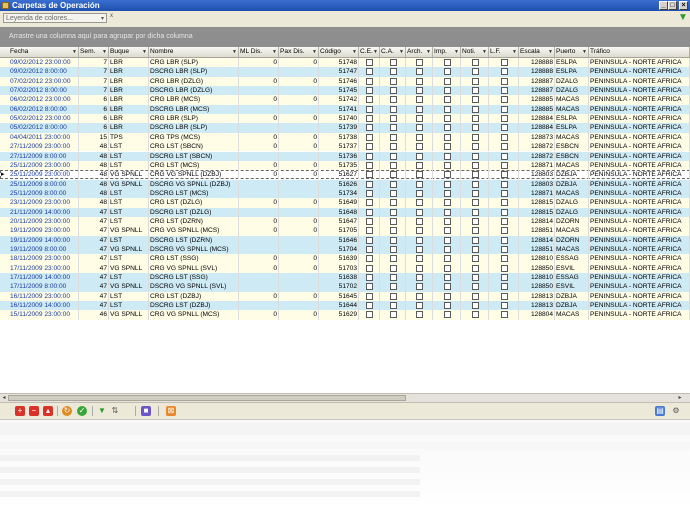  What do you see at coordinates (194, 91) in the screenshot?
I see `cell-nombre: DSCRG LBR (DZLG)` at bounding box center [194, 91].